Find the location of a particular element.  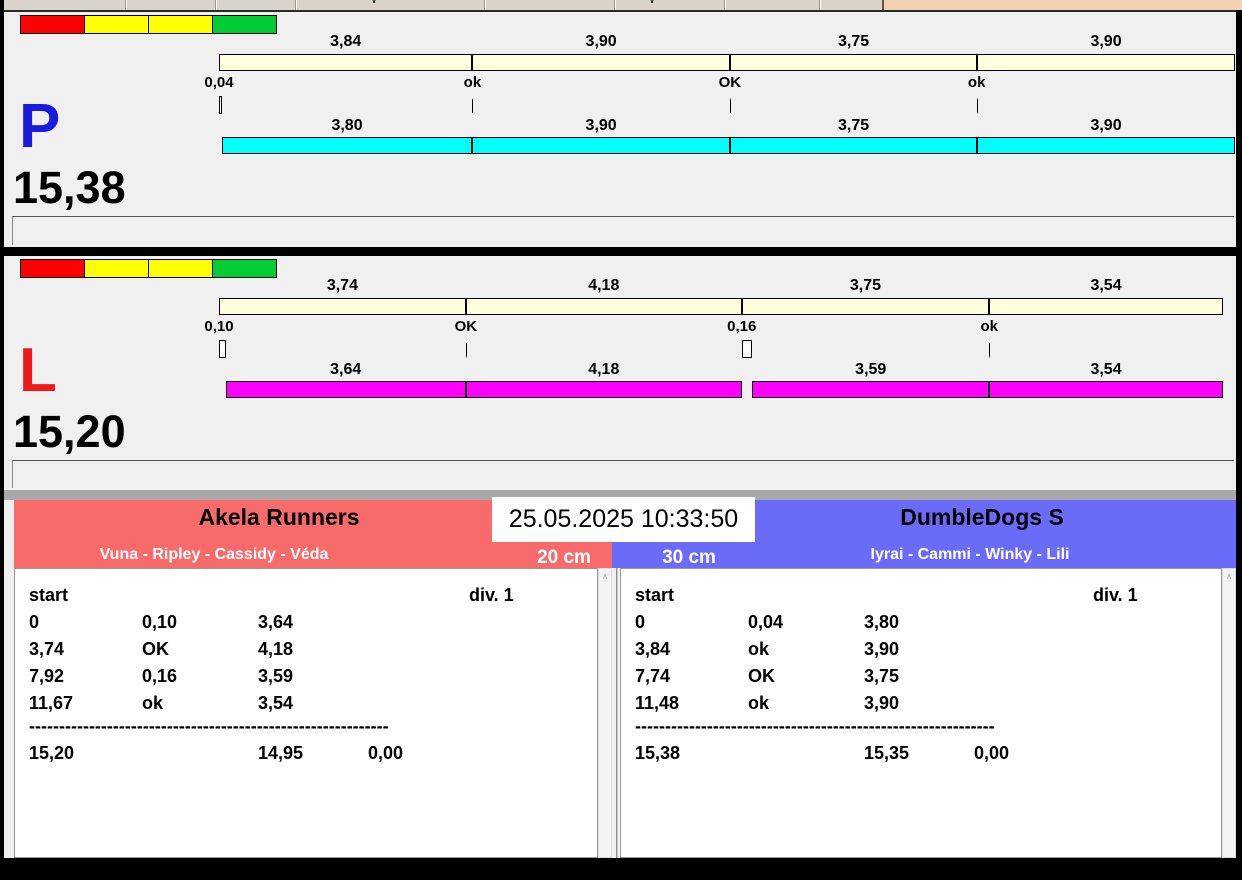

log-cell: 0,16 is located at coordinates (160, 676).